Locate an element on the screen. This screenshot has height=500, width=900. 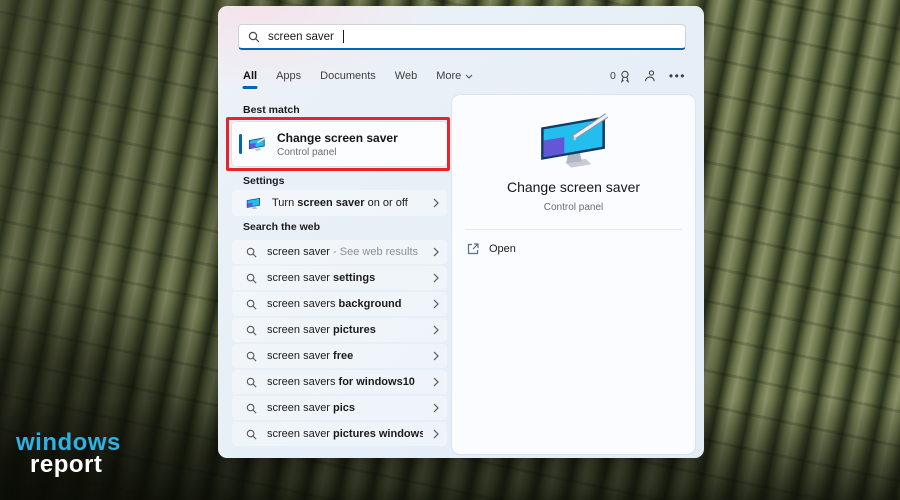
web-suggestion-label: screen saver pics is located at coordinates (311, 408).